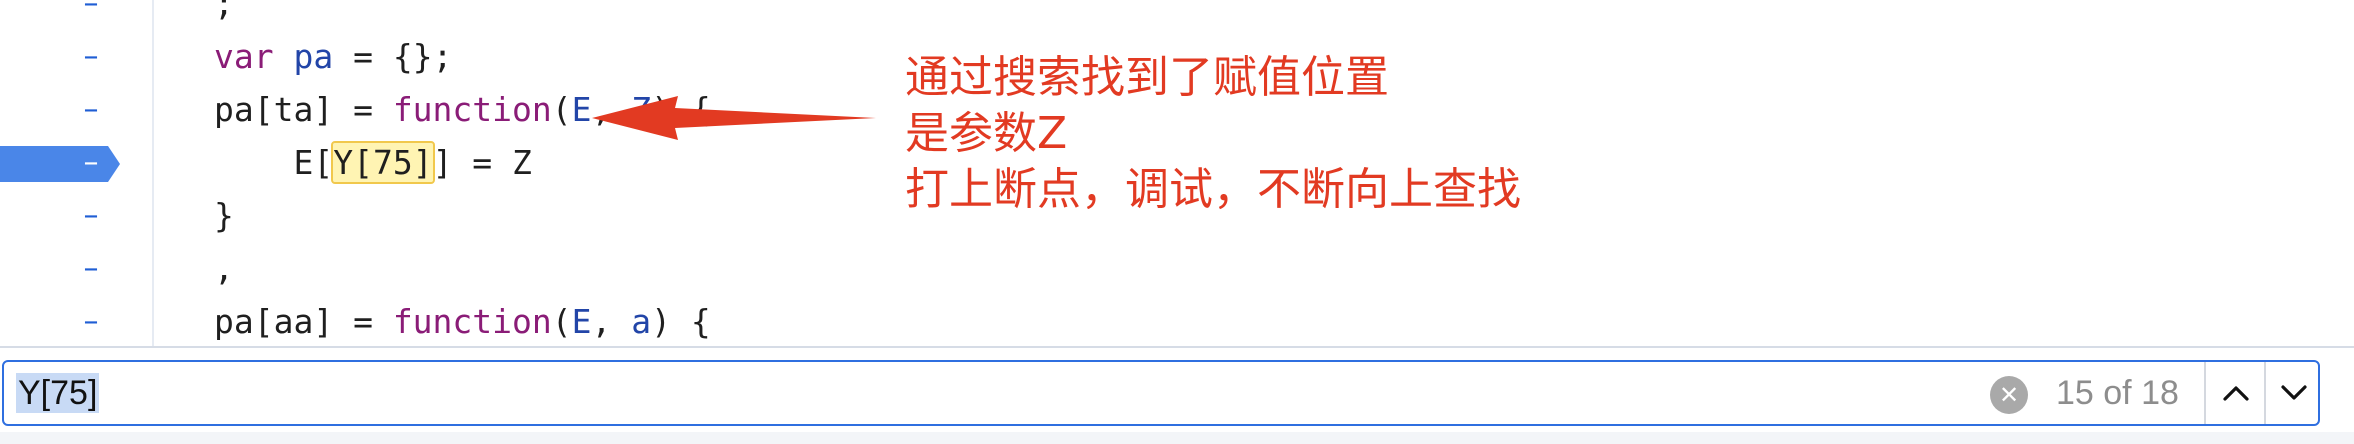  I want to click on search-divider, so click(2205, 393).